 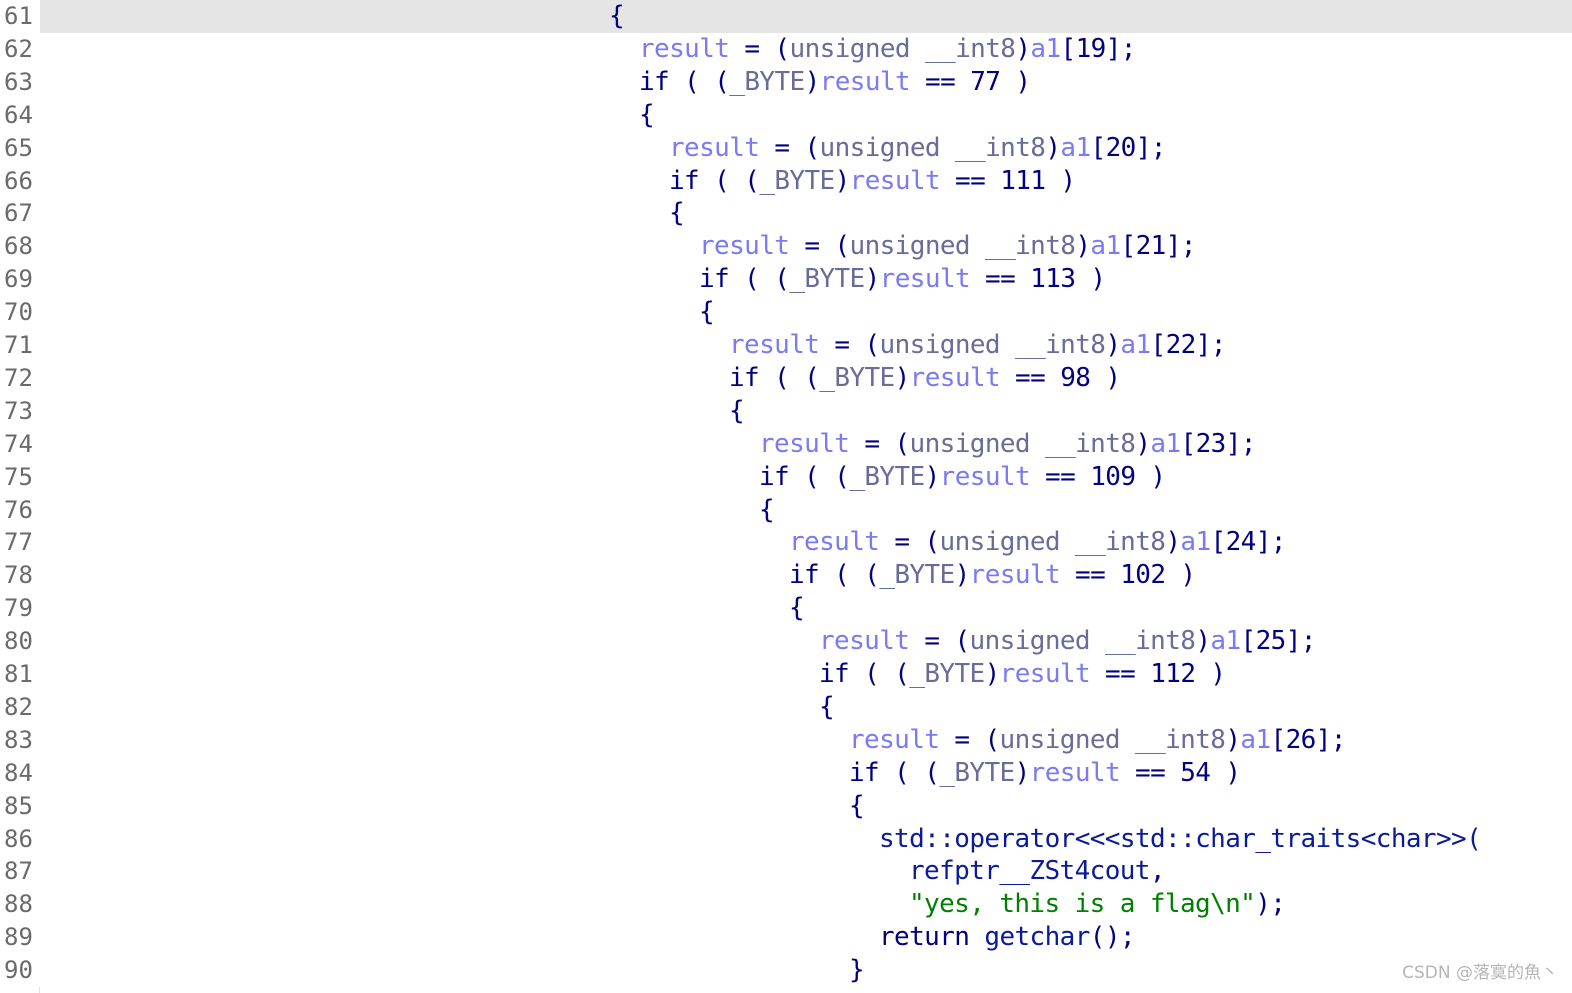 I want to click on code-token: a1, so click(x=1225, y=641).